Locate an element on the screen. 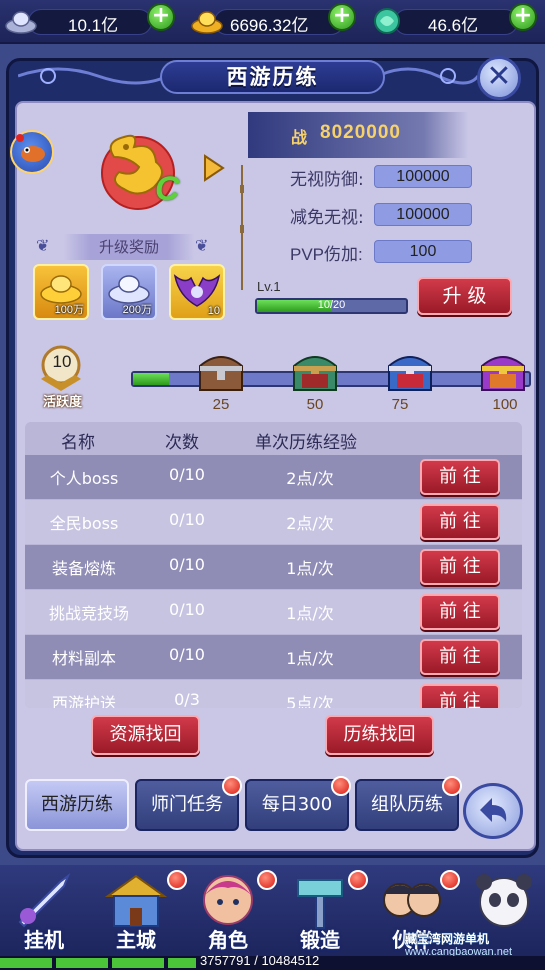 This screenshot has height=970, width=545. add-gold-button: + is located at coordinates (342, 17).